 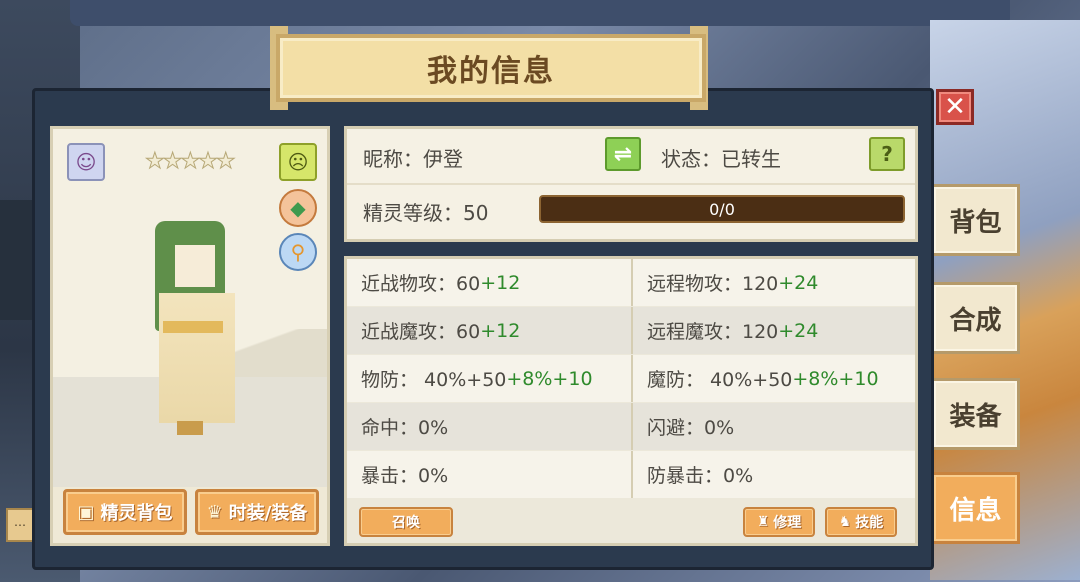 I want to click on magnify-icon: ⚲, so click(x=298, y=252).